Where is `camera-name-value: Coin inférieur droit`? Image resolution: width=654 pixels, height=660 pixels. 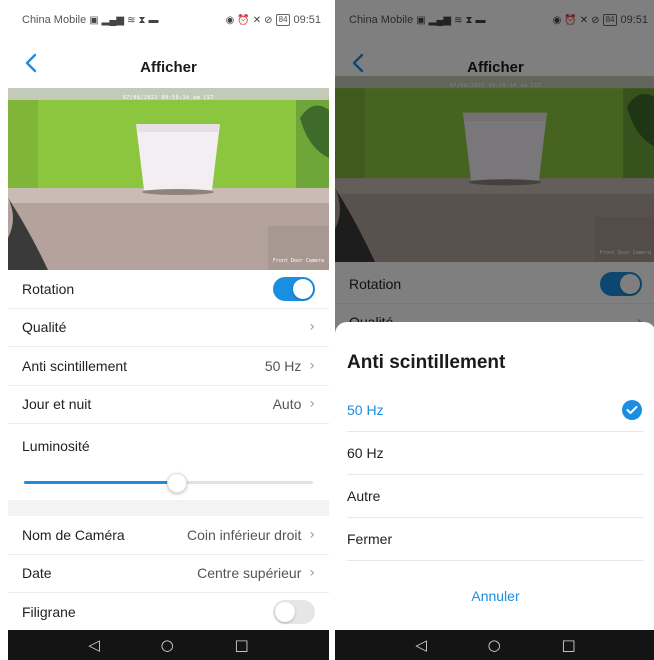
camera-name-value: Coin inférieur droit is located at coordinates (244, 534).